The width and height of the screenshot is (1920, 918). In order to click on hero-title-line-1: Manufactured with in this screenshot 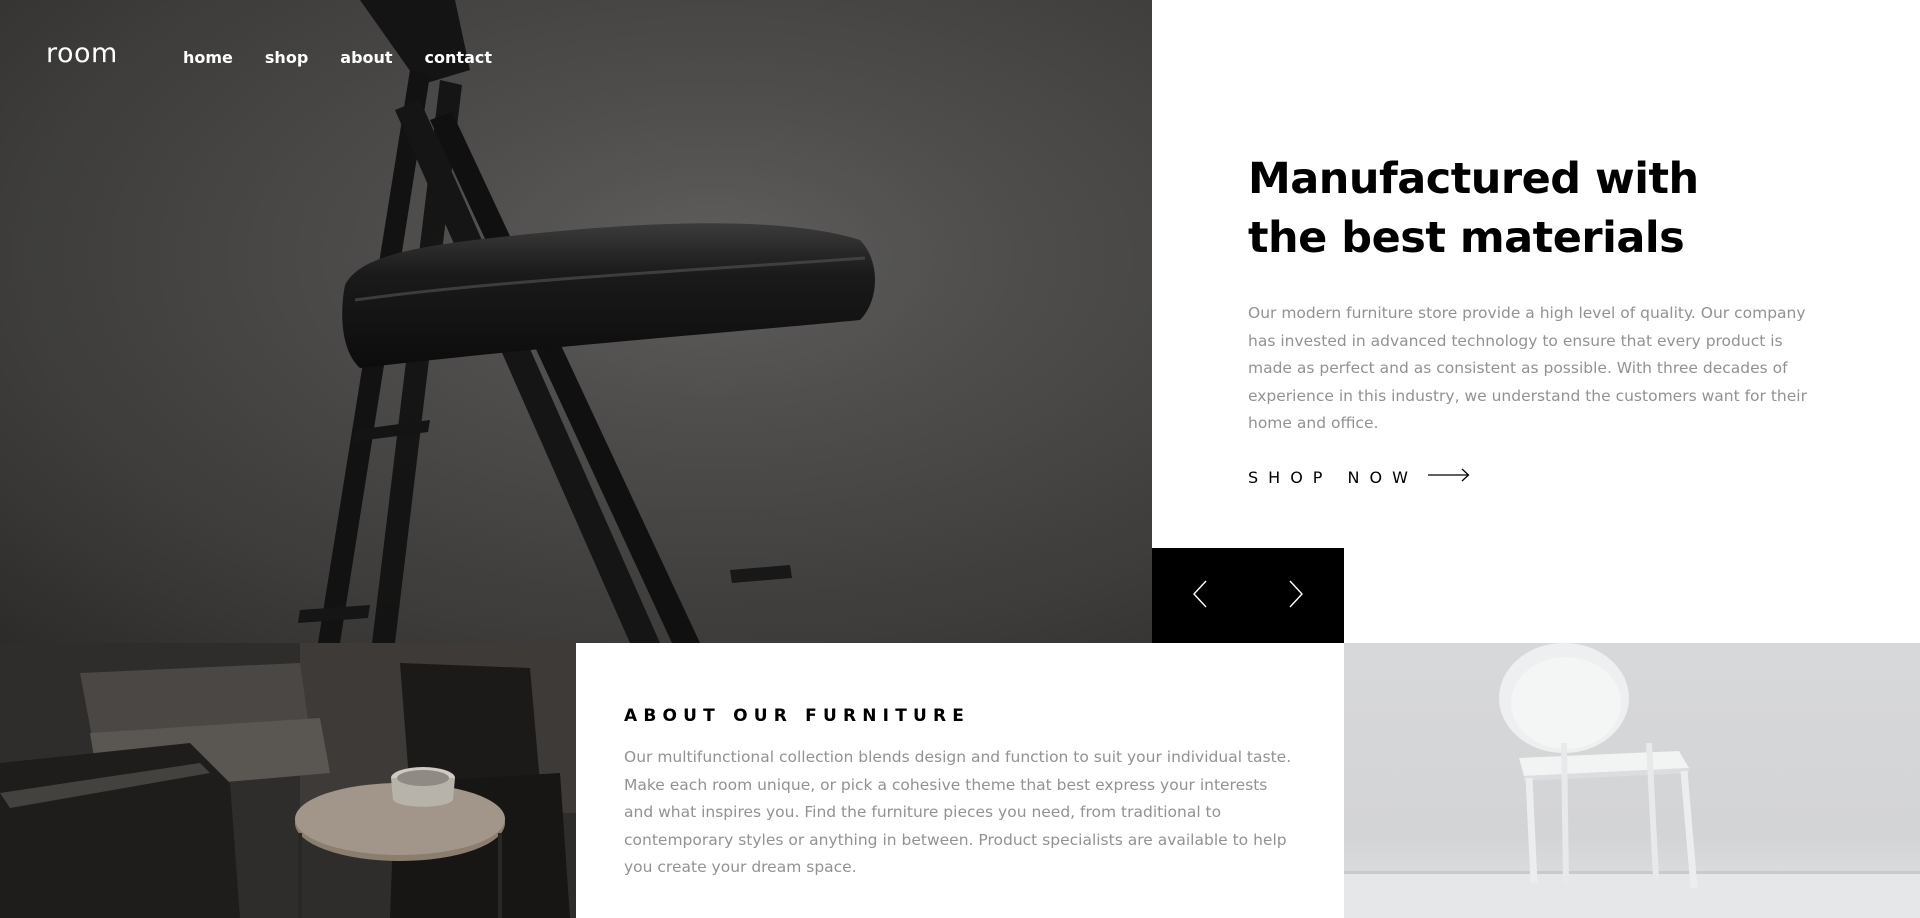, I will do `click(1473, 179)`.